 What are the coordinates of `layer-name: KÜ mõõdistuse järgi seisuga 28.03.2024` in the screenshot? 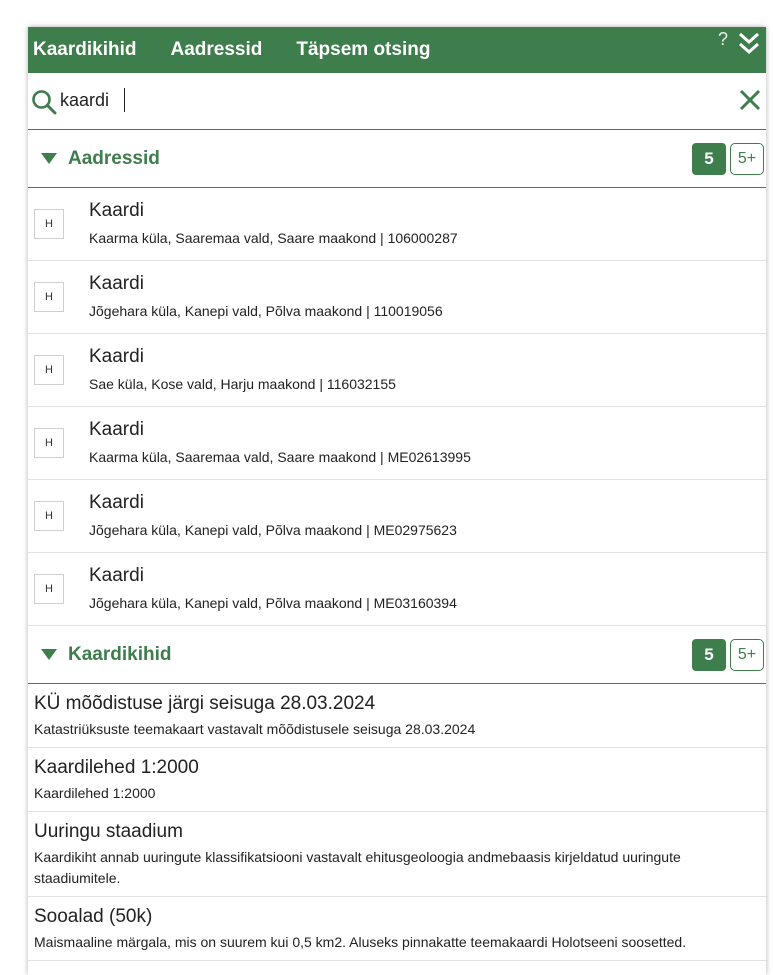 It's located at (205, 703).